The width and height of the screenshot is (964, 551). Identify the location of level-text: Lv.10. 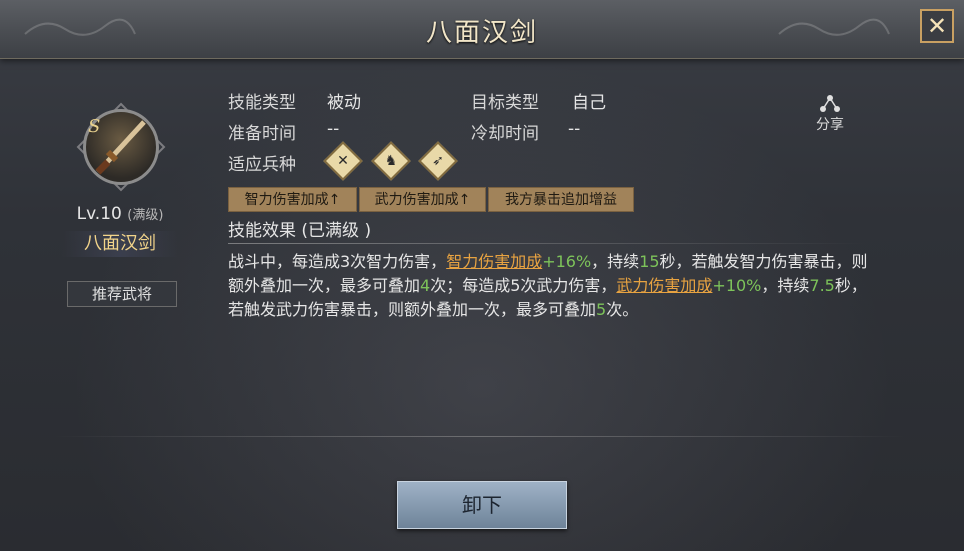
(99, 214).